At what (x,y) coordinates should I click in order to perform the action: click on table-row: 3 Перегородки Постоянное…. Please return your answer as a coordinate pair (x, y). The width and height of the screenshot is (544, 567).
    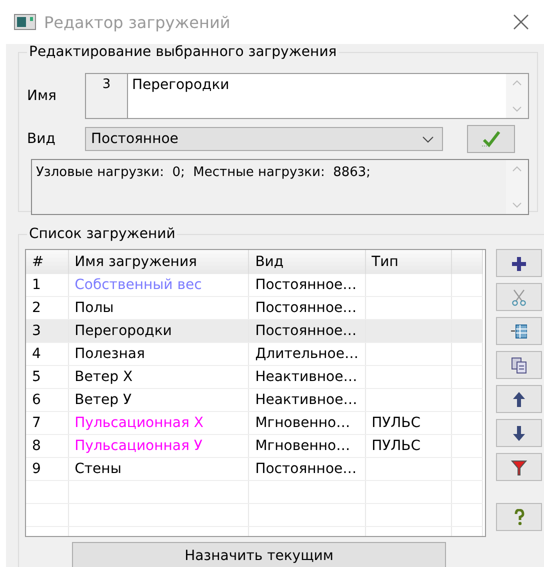
    Looking at the image, I should click on (254, 331).